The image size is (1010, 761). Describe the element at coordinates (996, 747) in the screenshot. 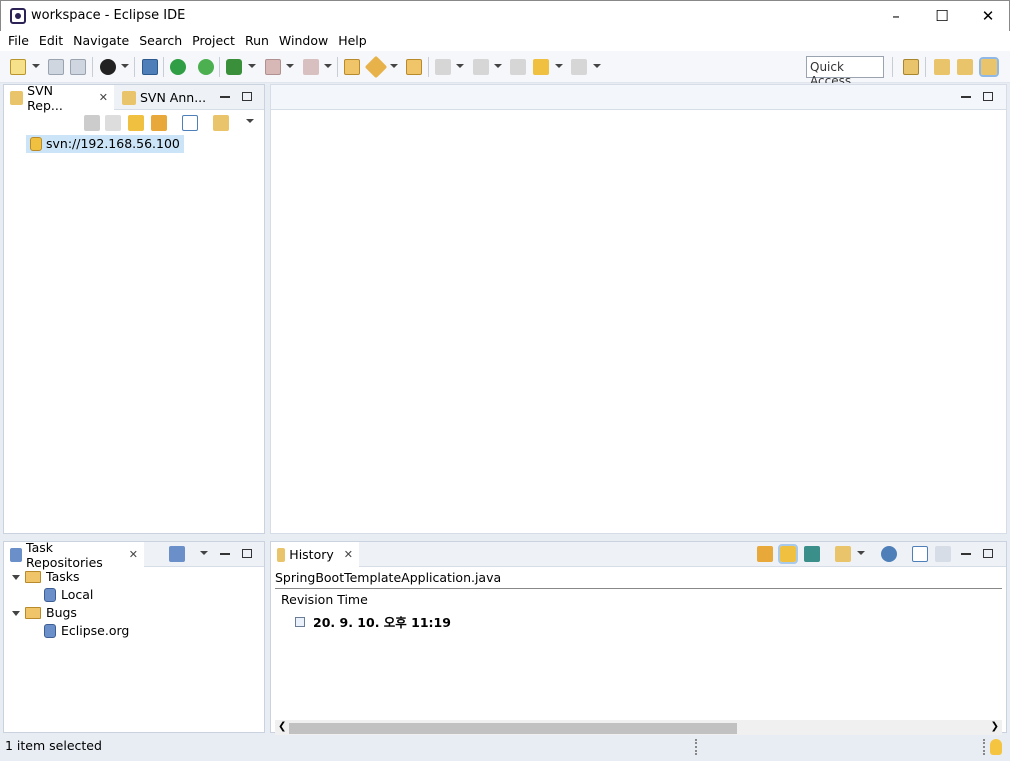

I see `lightbulb-icon` at that location.